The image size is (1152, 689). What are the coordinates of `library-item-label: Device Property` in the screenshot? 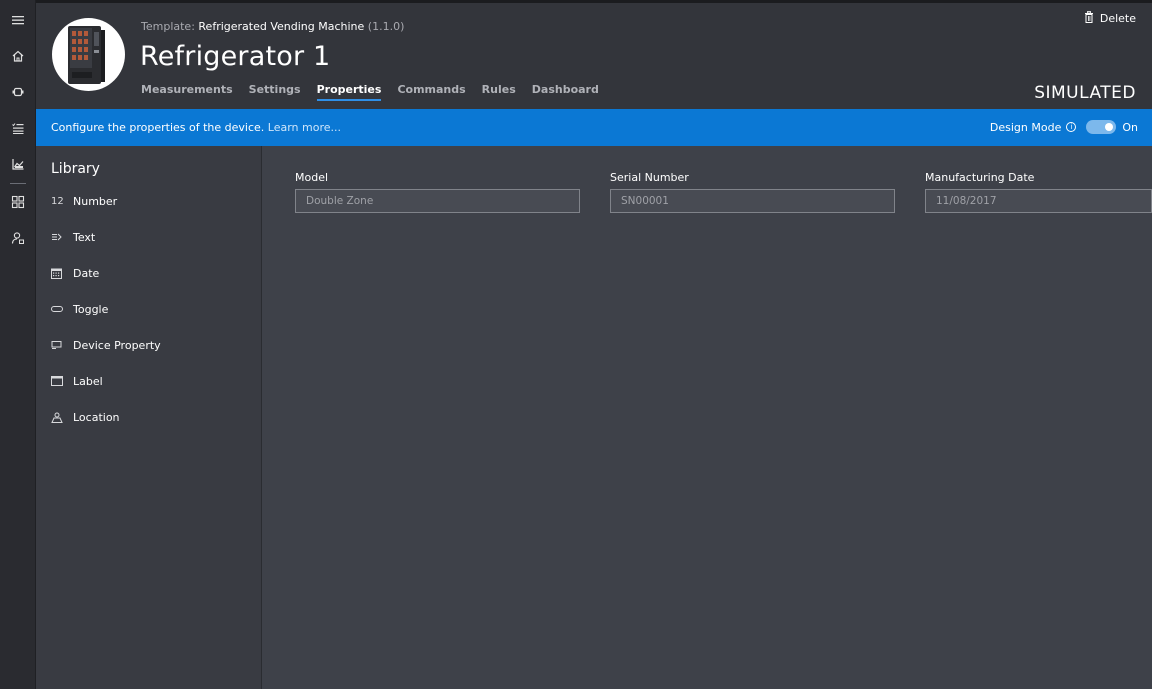 It's located at (117, 345).